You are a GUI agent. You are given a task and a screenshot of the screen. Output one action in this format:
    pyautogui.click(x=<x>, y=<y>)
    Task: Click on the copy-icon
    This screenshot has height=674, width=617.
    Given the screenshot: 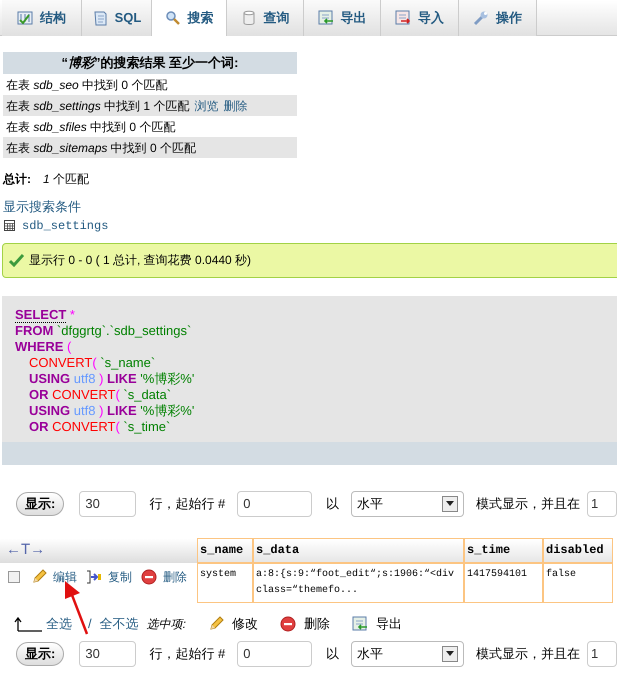 What is the action you would take?
    pyautogui.click(x=94, y=576)
    